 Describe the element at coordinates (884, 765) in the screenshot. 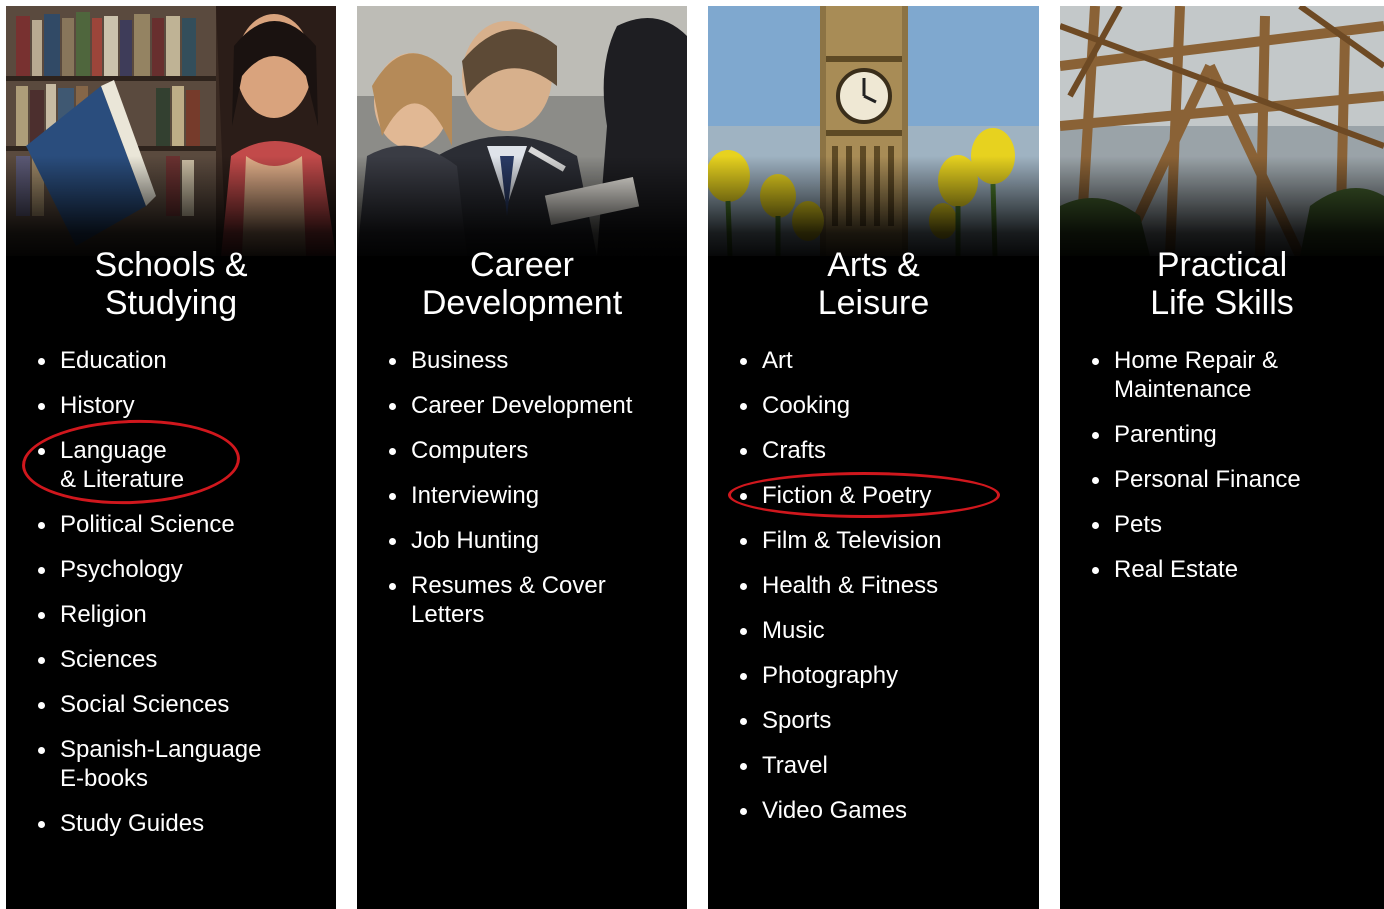

I see `category-link-travel: Travel` at that location.